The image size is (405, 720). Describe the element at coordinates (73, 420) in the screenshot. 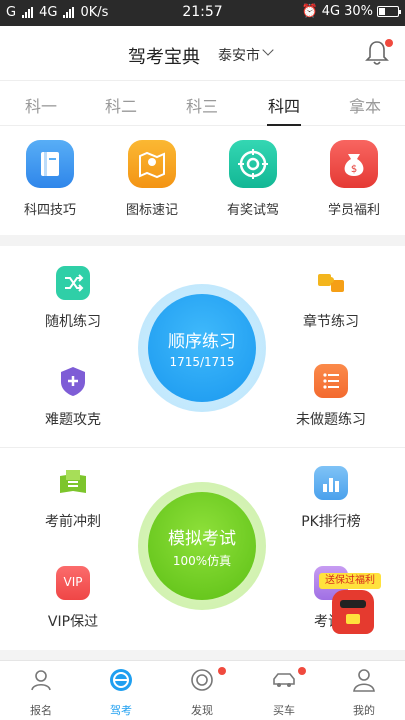

I see `hard-questions-label: 难题攻克` at that location.